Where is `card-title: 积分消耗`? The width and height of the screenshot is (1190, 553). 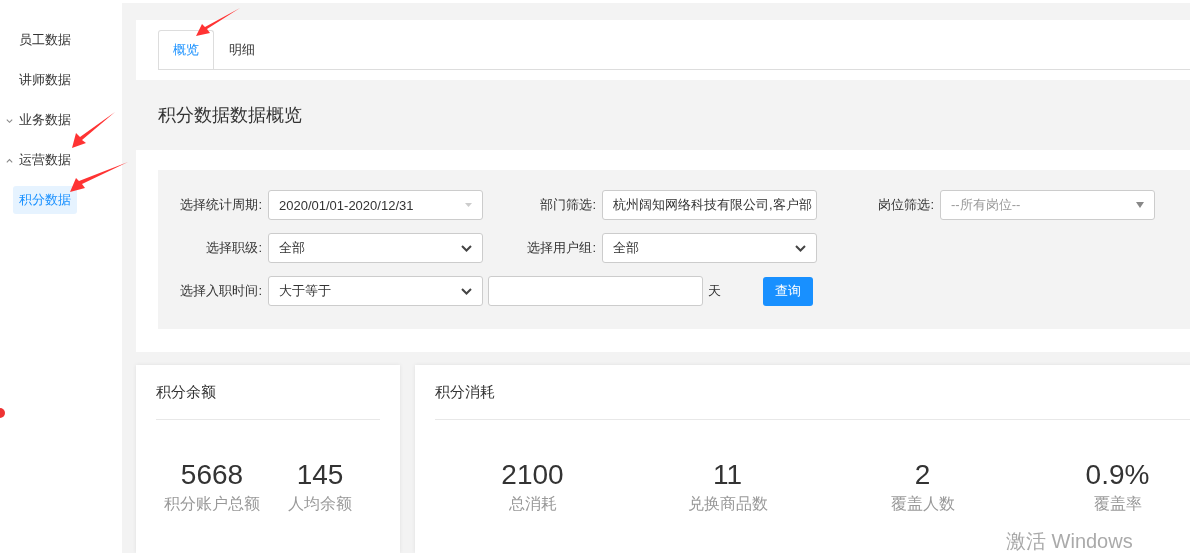 card-title: 积分消耗 is located at coordinates (812, 392).